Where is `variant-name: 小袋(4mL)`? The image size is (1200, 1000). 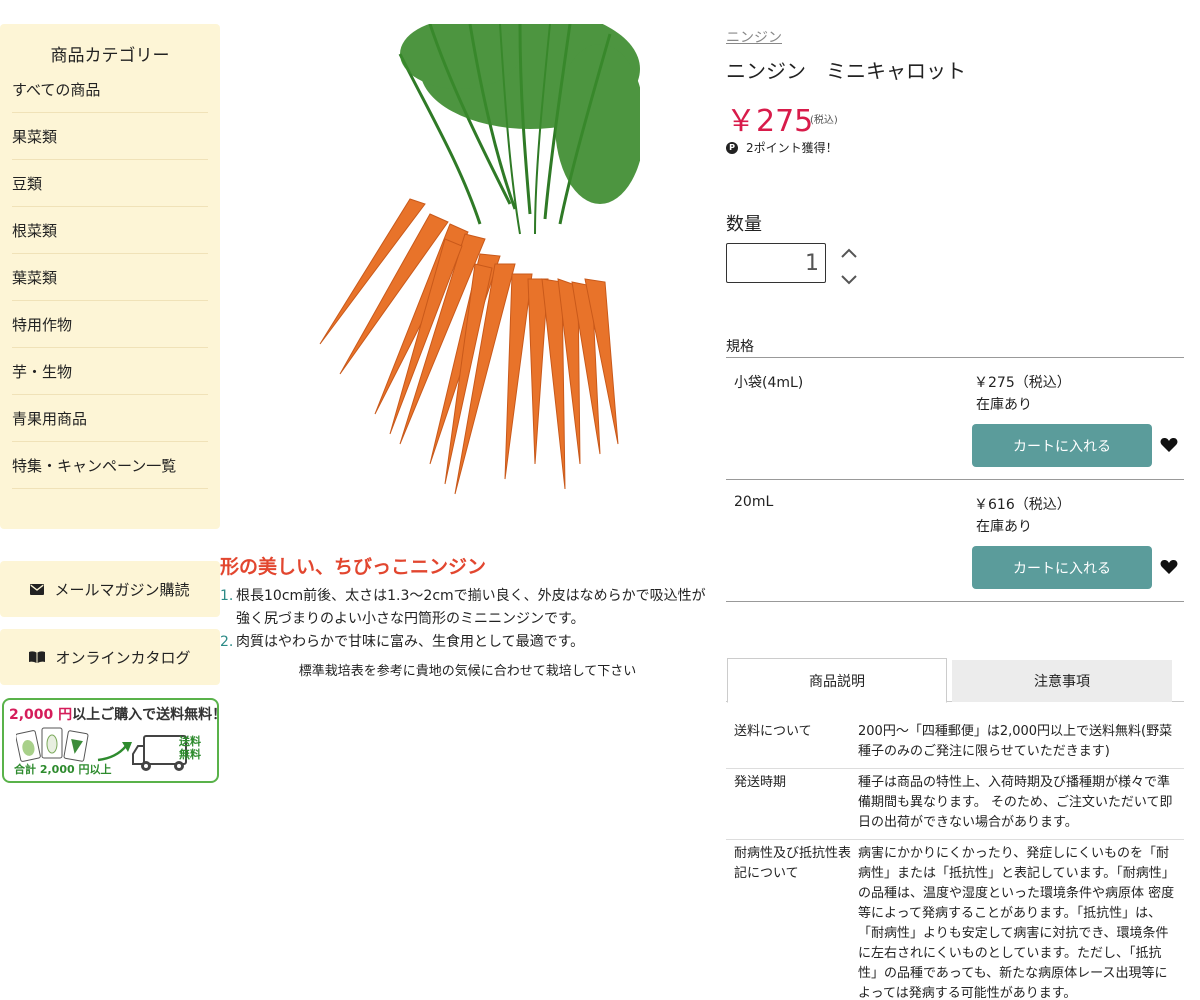
variant-name: 小袋(4mL) is located at coordinates (769, 383).